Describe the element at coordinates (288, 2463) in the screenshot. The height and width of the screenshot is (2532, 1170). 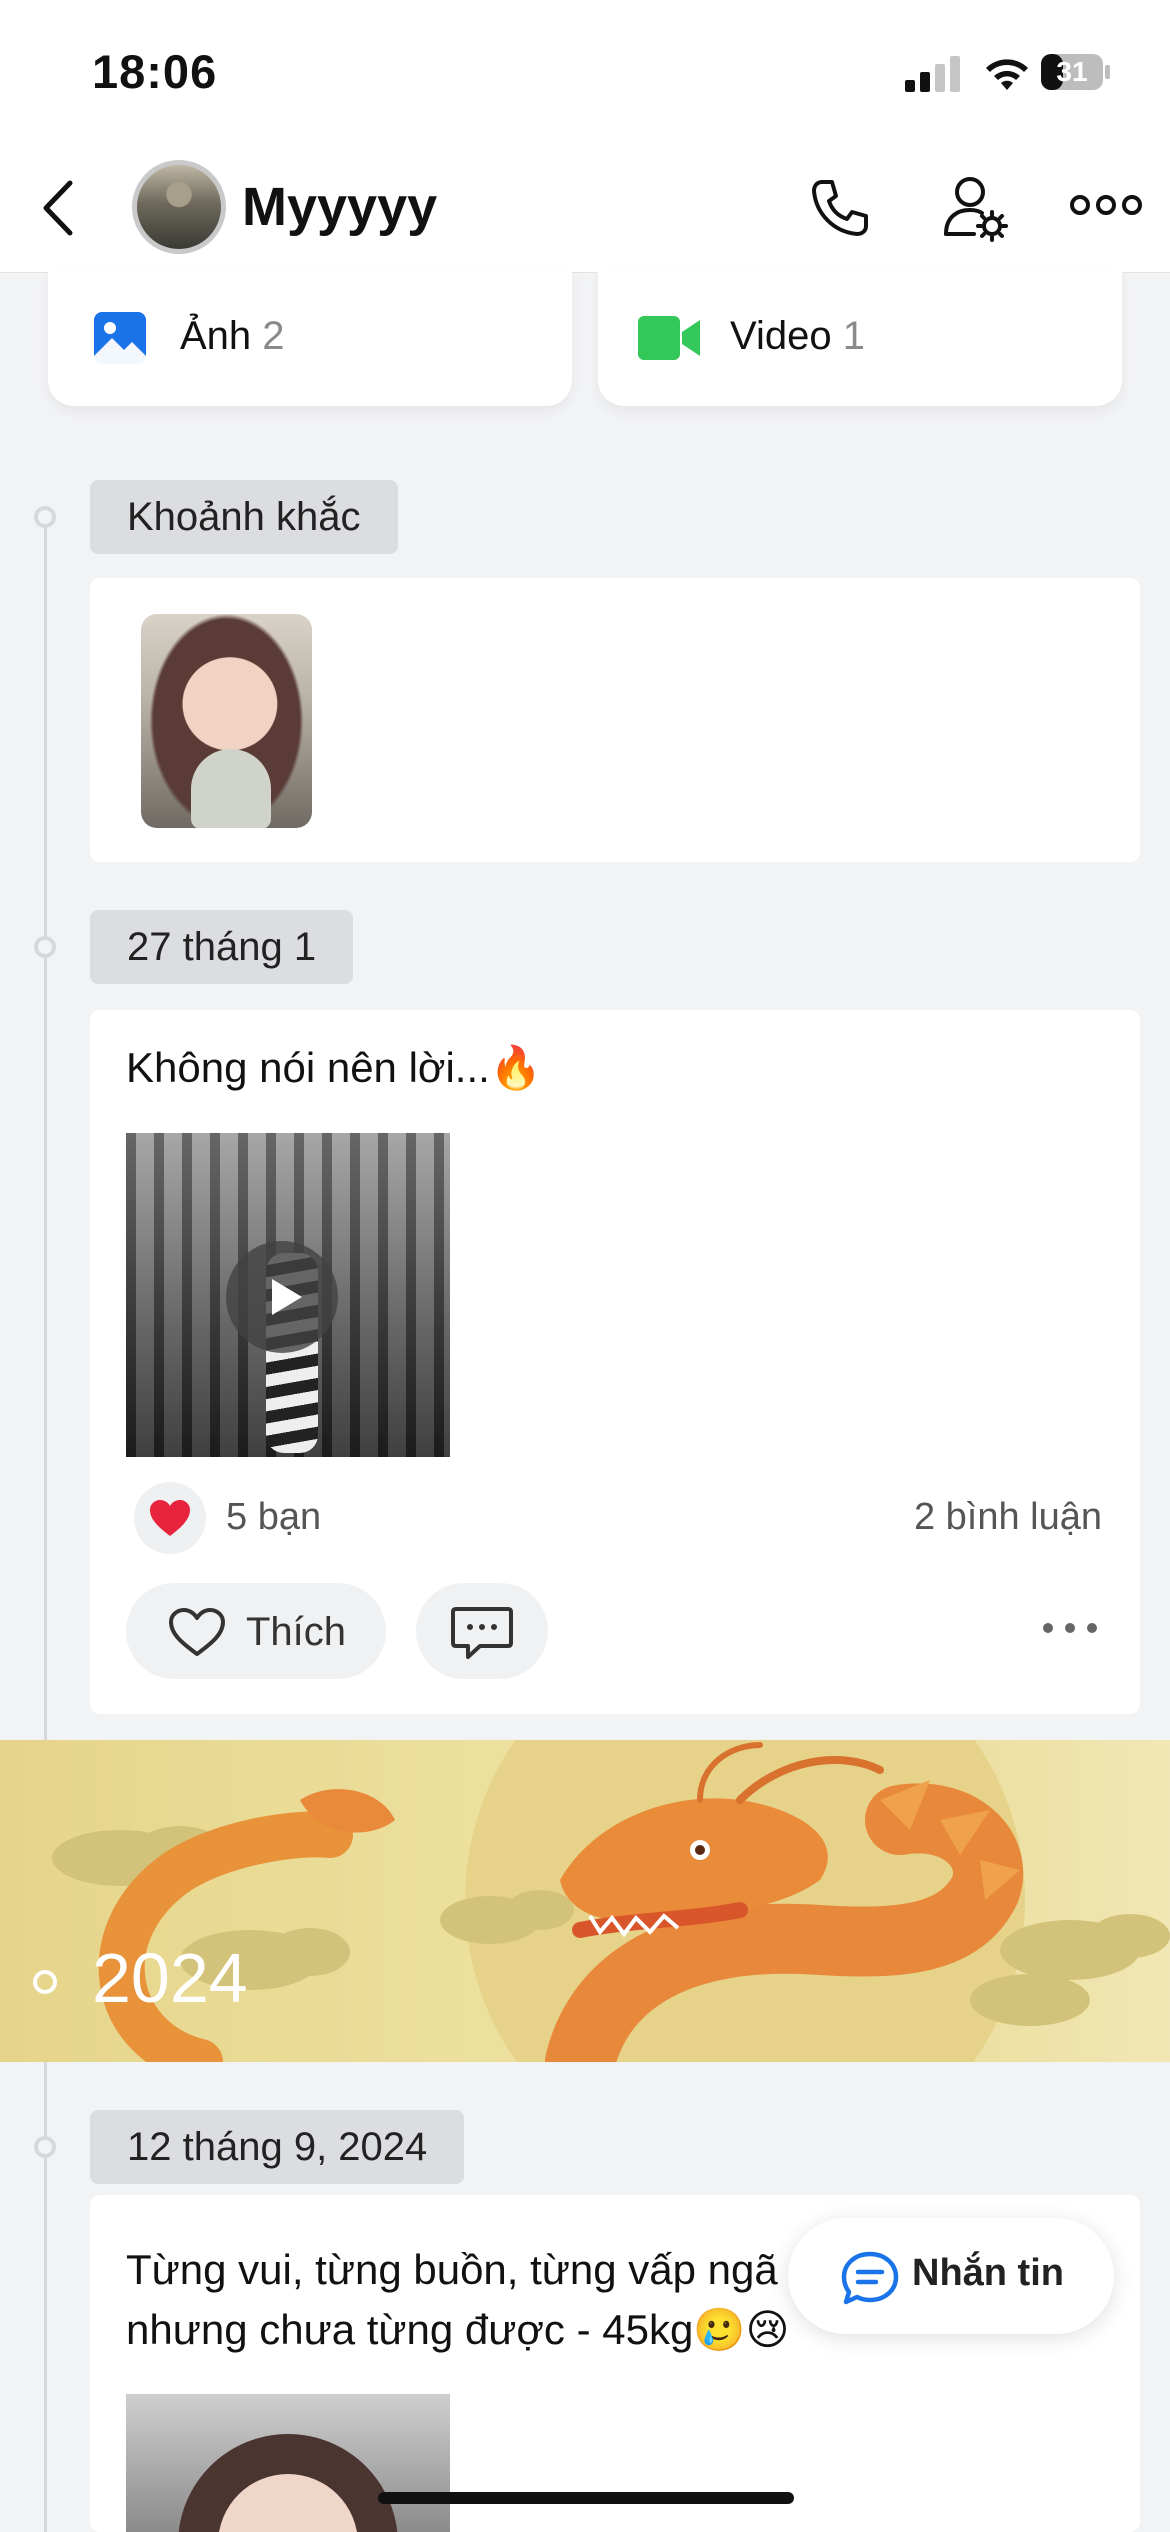
I see `post-photo` at that location.